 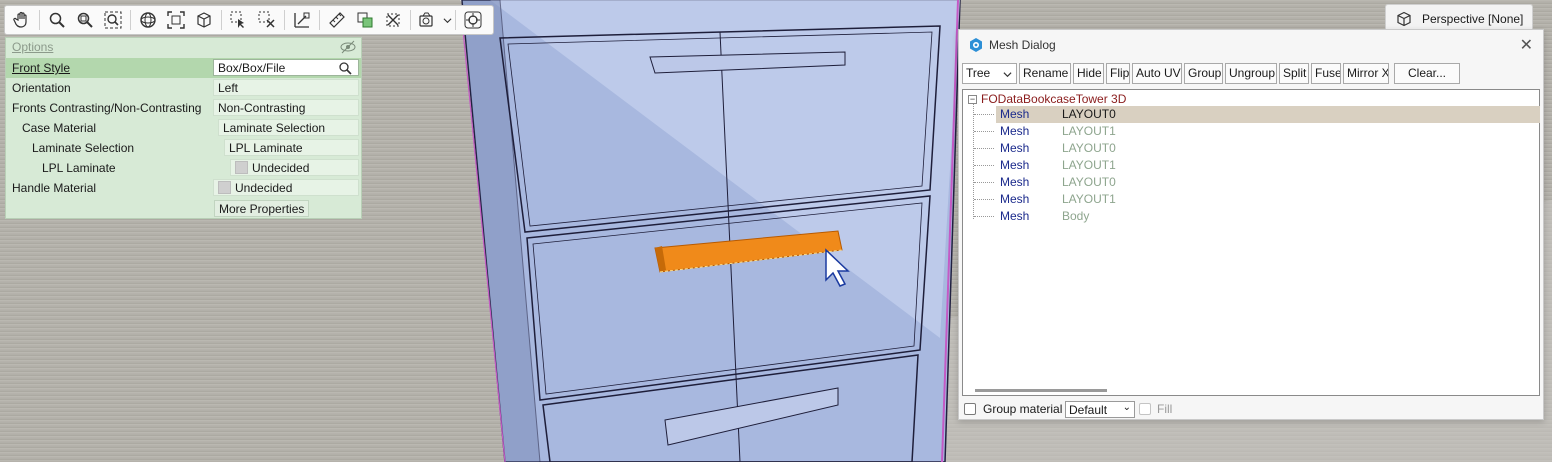 What do you see at coordinates (1157, 73) in the screenshot?
I see `auto-uv-button: Auto UV` at bounding box center [1157, 73].